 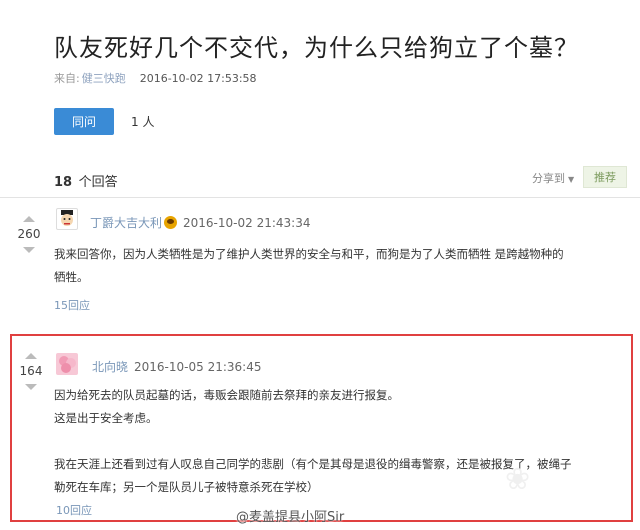 I want to click on flower-avatar-icon, so click(x=67, y=364).